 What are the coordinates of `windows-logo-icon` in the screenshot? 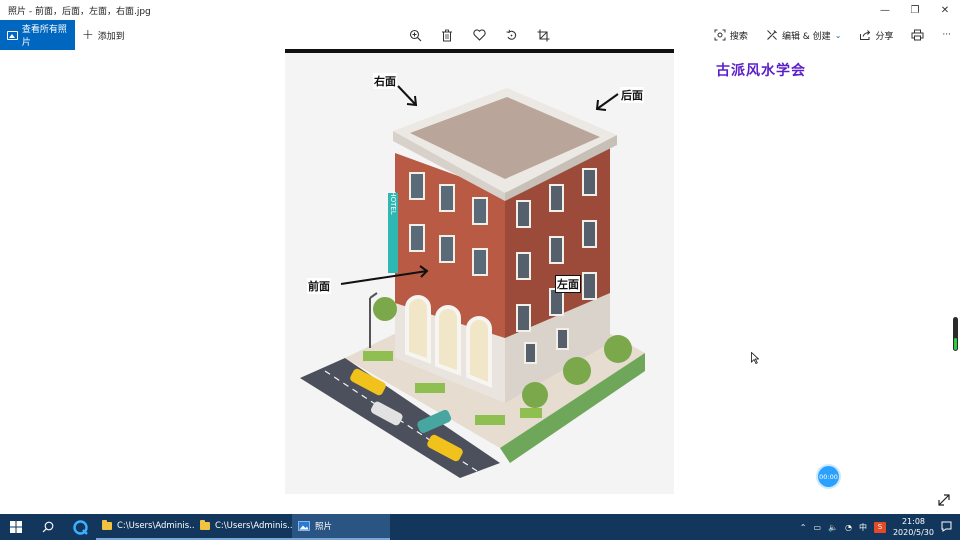 It's located at (16, 527).